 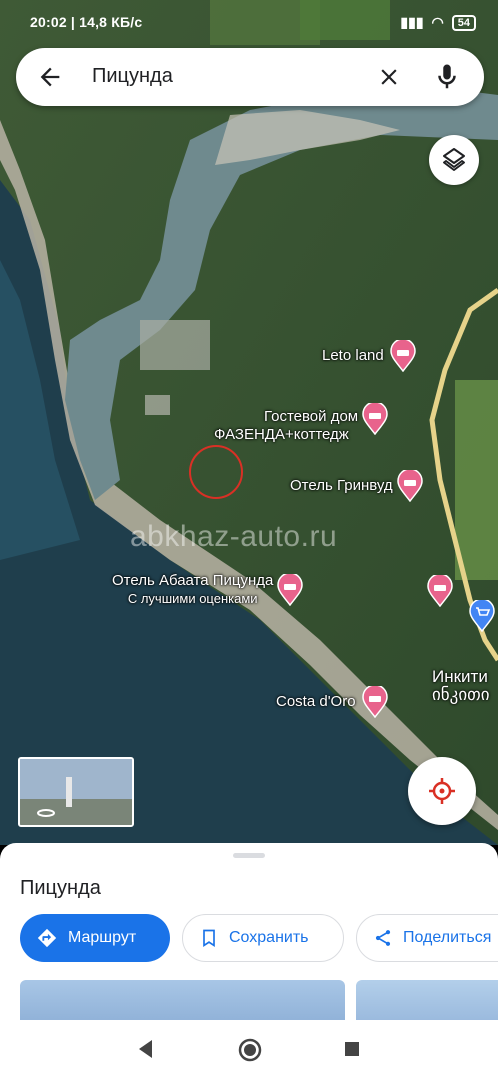 I want to click on directions-icon, so click(x=47, y=938).